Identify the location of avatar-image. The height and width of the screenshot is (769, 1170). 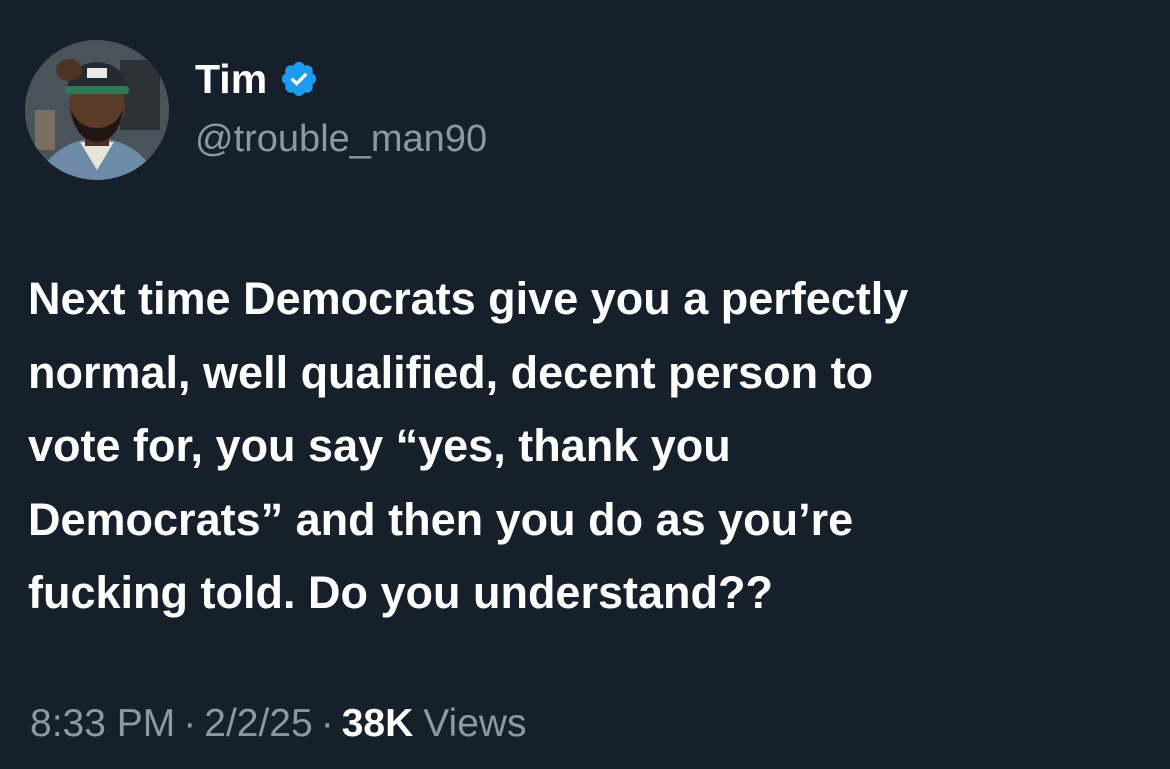
(97, 110).